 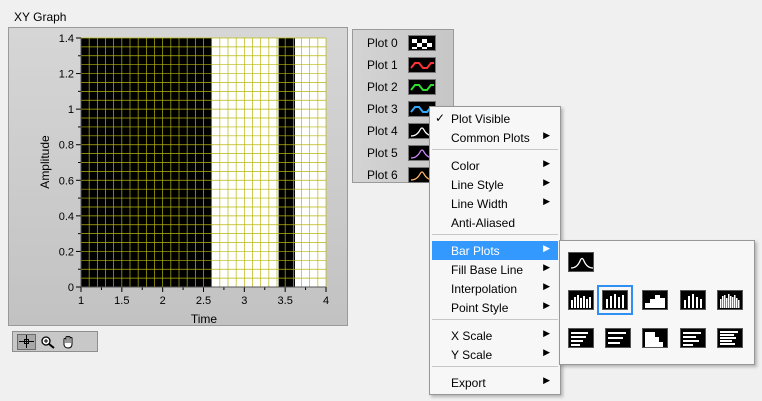 What do you see at coordinates (468, 383) in the screenshot?
I see `menu-item-label: Export` at bounding box center [468, 383].